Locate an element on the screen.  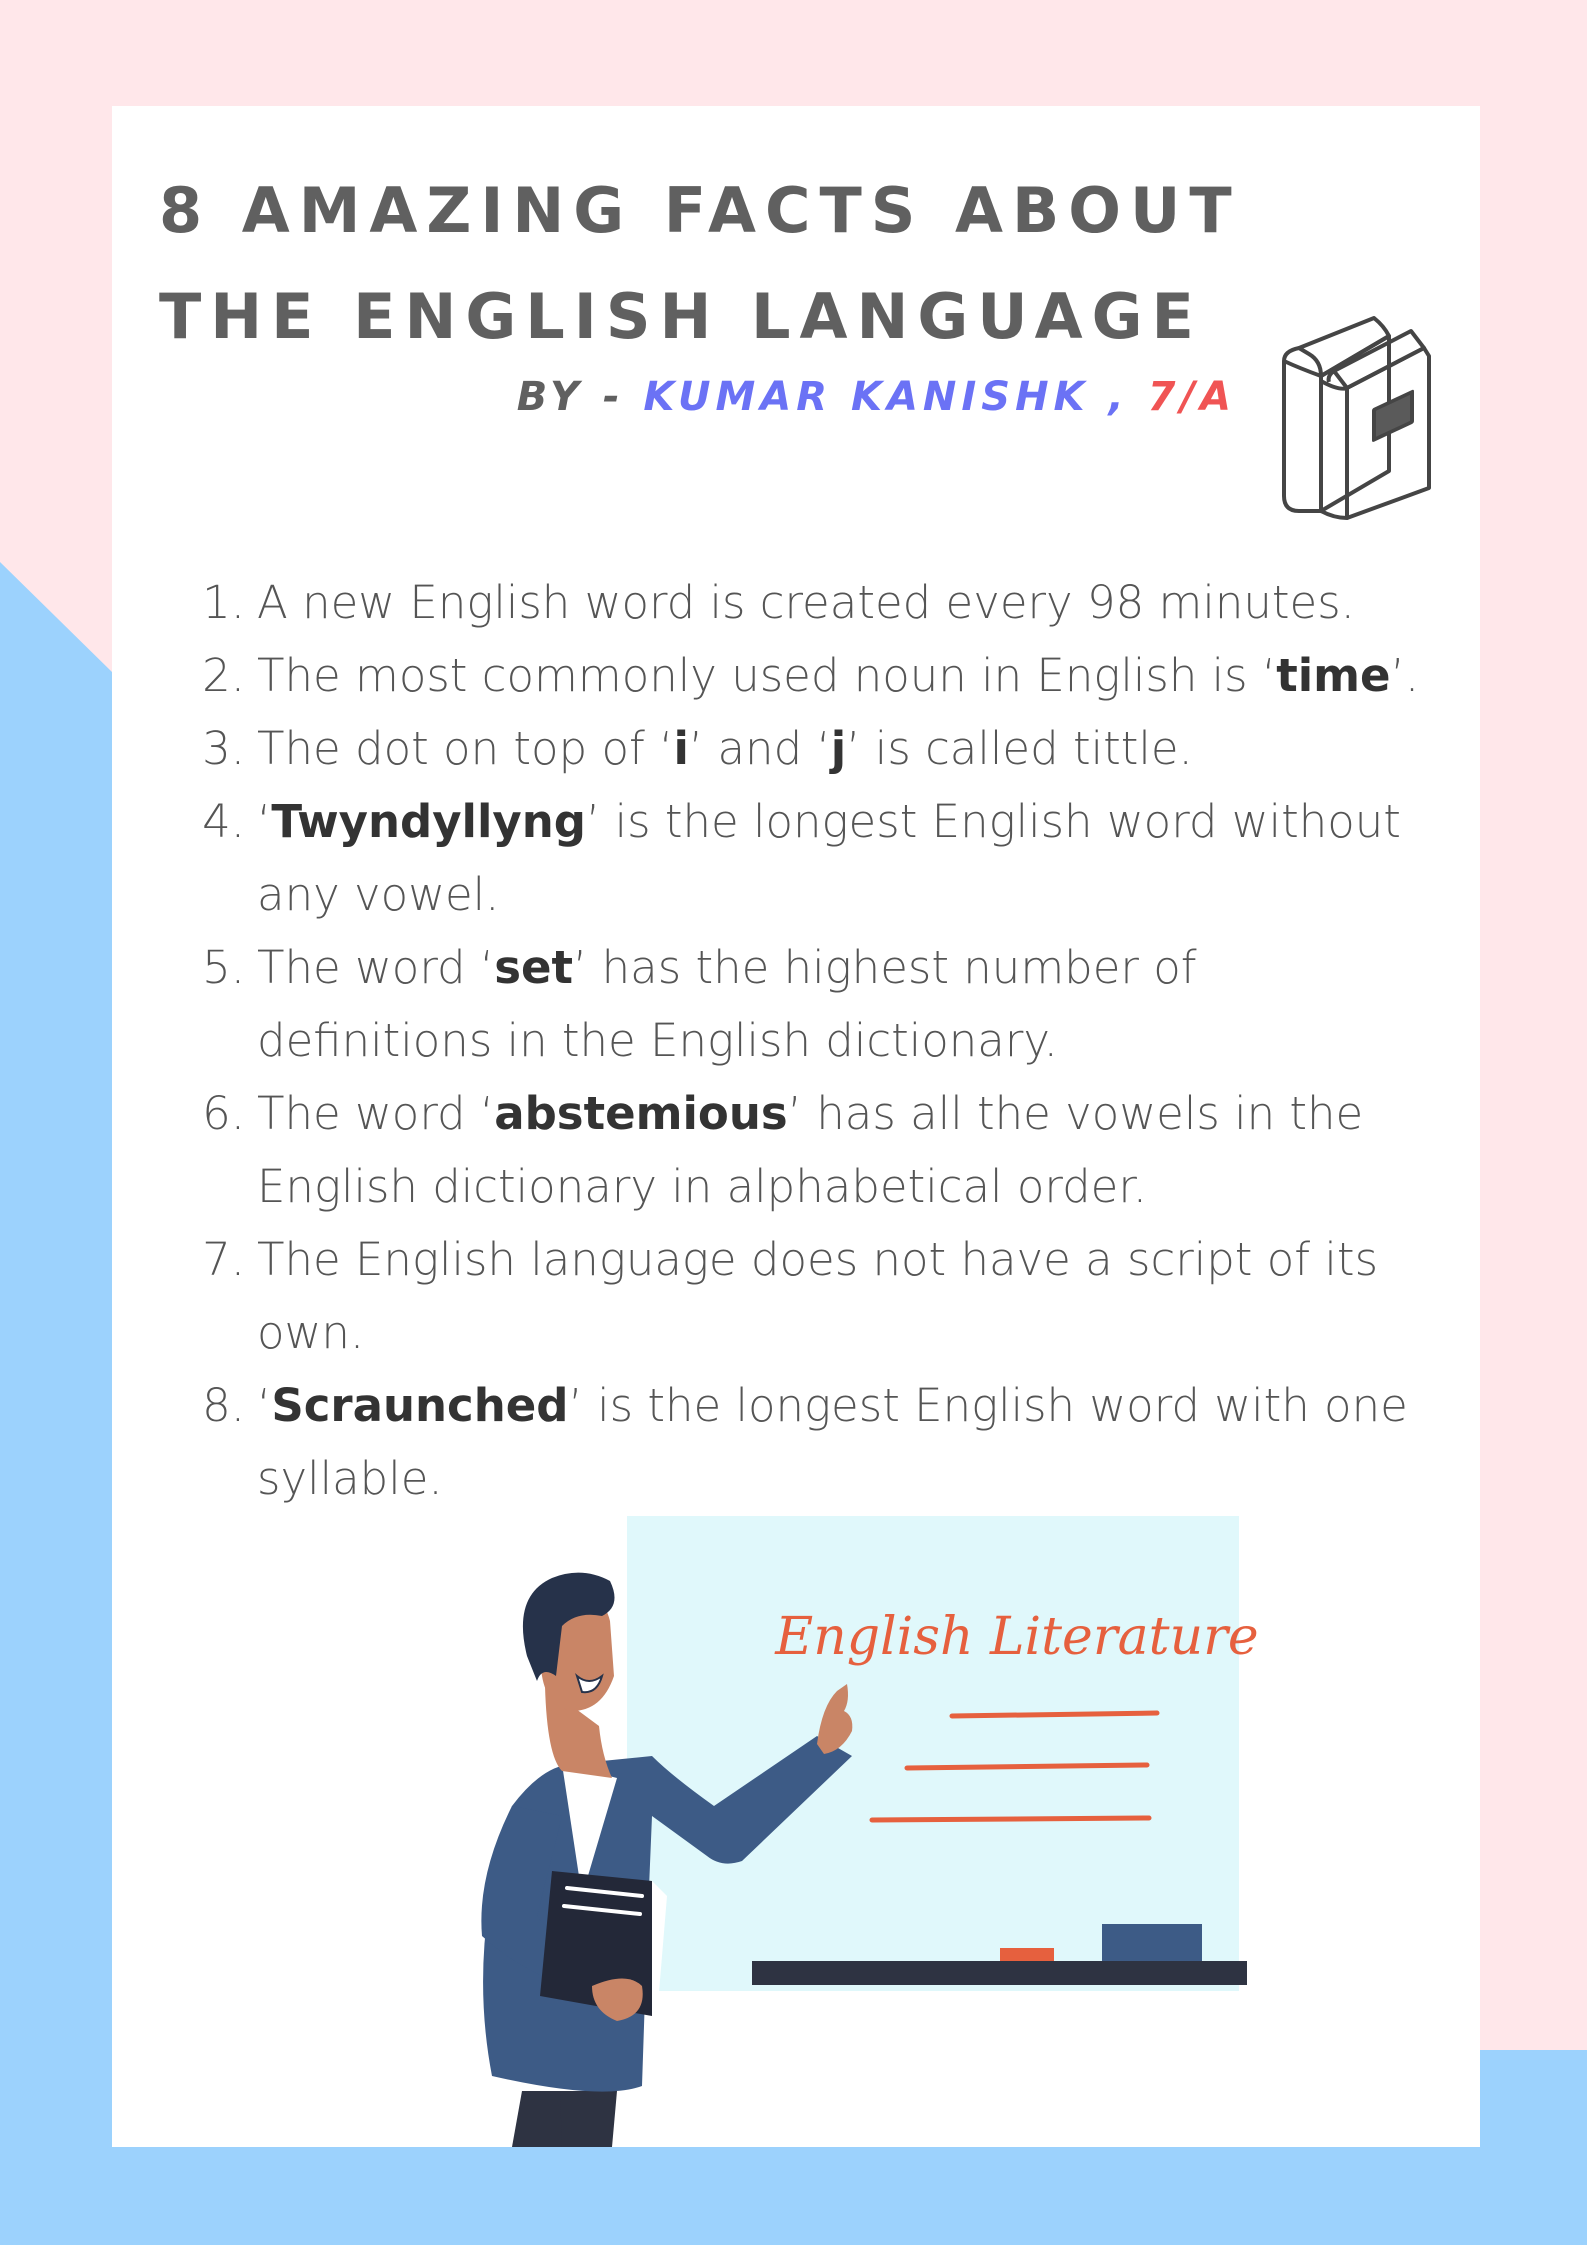
list-item-number: 4. is located at coordinates (223, 821).